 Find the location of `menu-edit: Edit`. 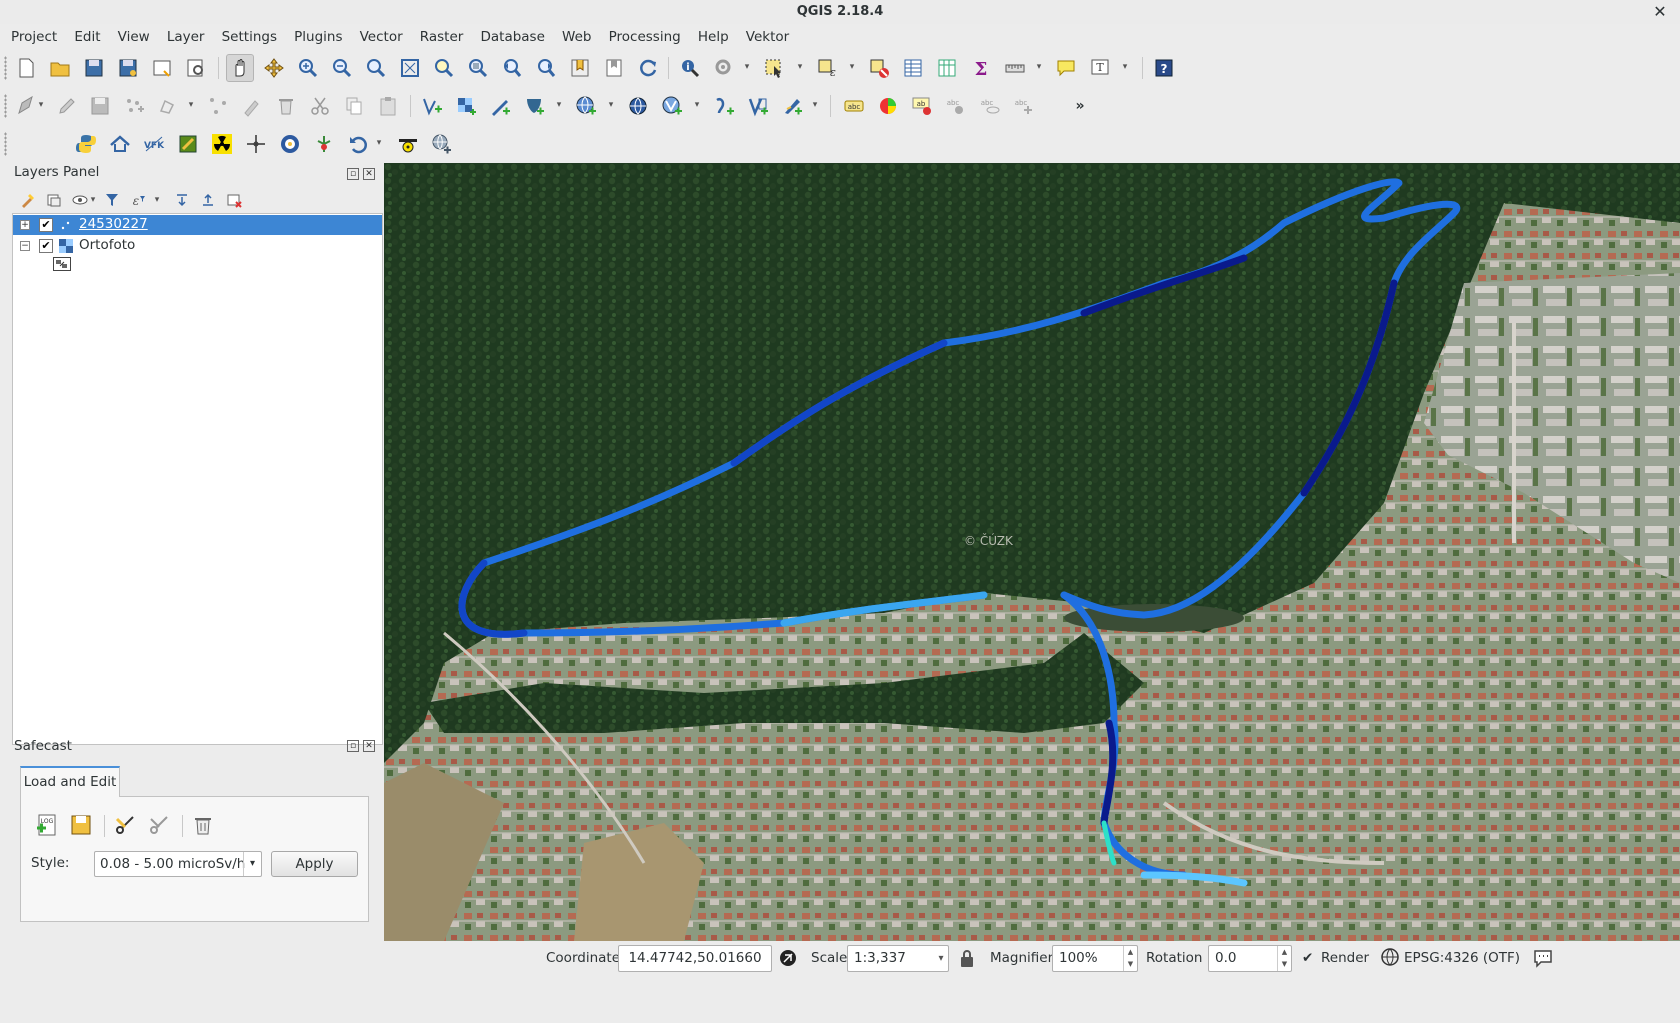

menu-edit: Edit is located at coordinates (87, 37).